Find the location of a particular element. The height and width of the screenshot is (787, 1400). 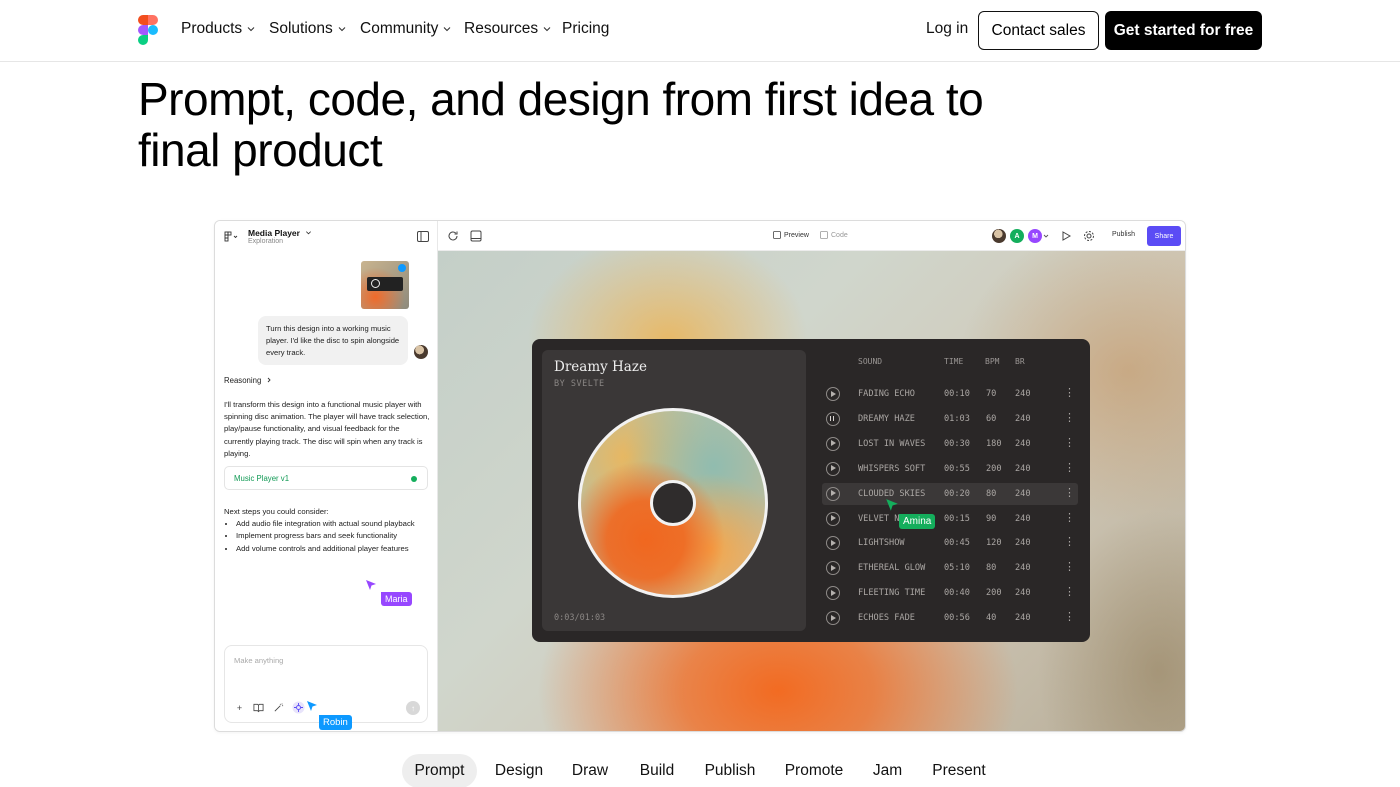

collaborator-avatar-m: M is located at coordinates (1035, 236).